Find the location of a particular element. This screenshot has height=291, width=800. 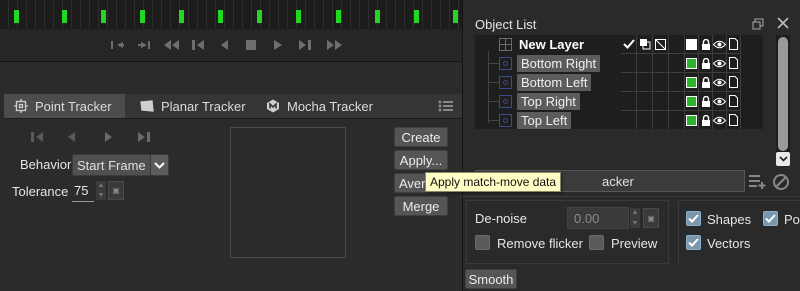

add-layer-icon is located at coordinates (757, 182).